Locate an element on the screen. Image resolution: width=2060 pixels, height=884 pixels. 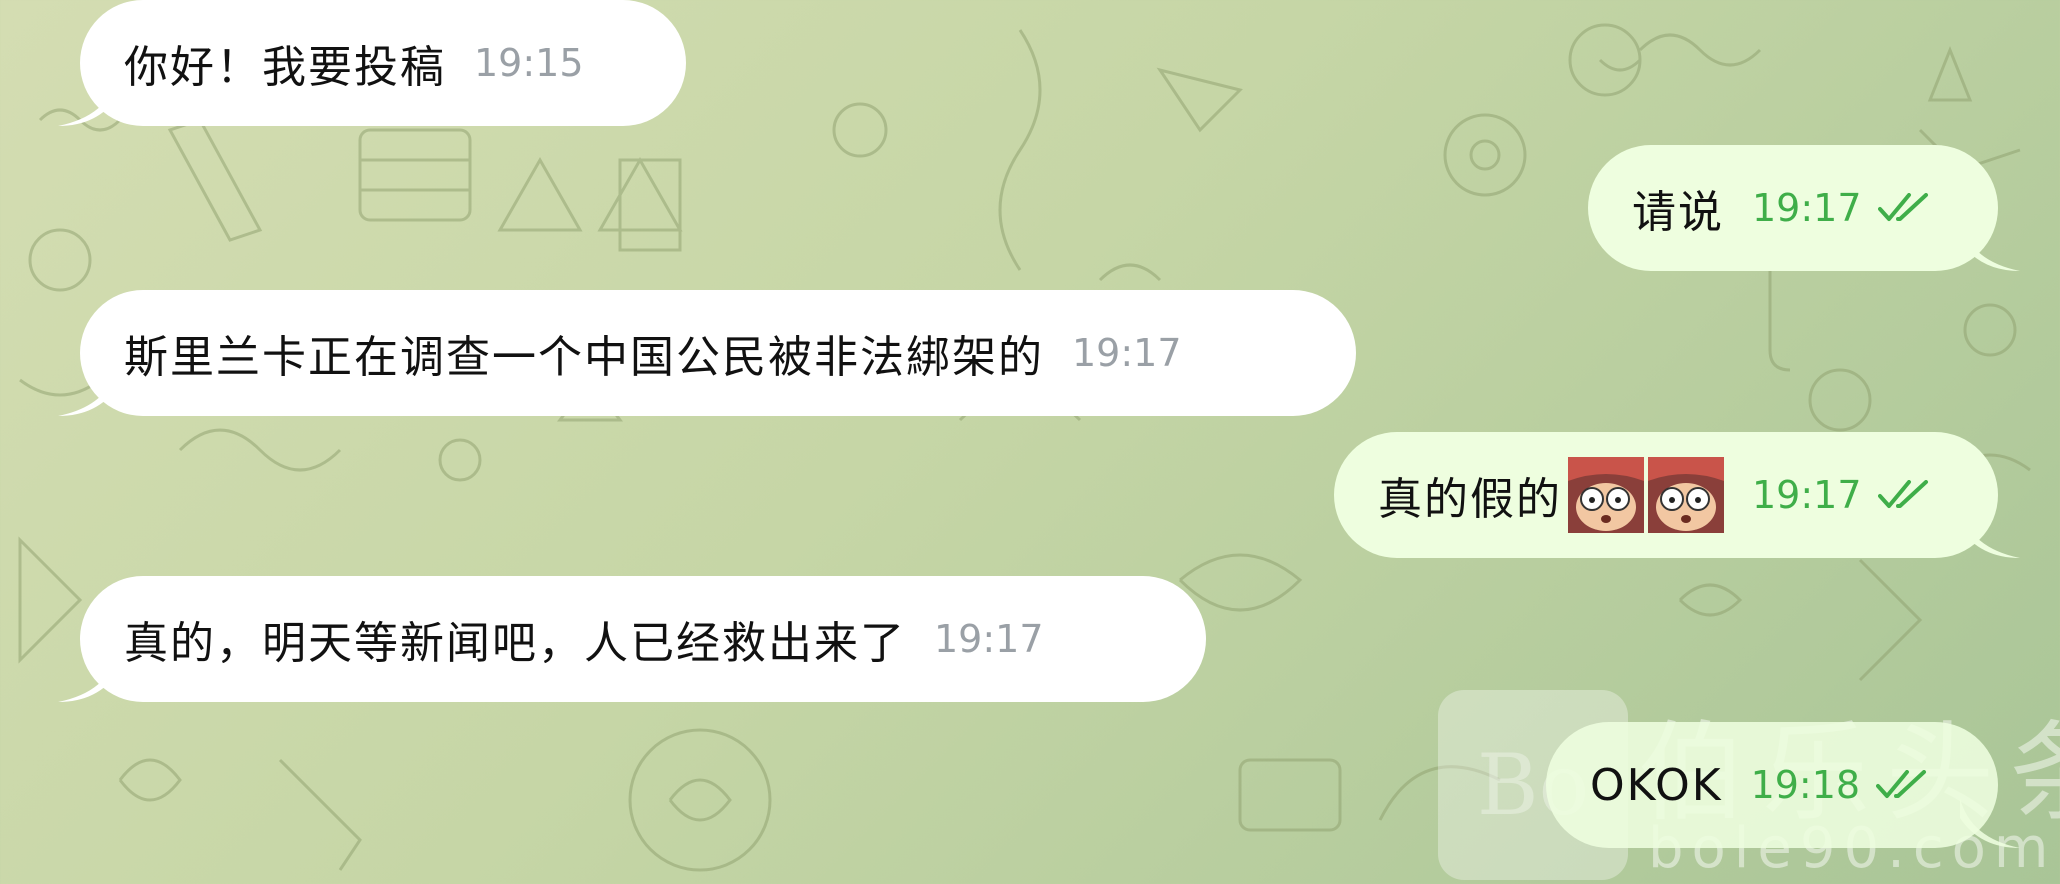
message-row: 真的假的 19:17 is located at coordinates (1677, 495).